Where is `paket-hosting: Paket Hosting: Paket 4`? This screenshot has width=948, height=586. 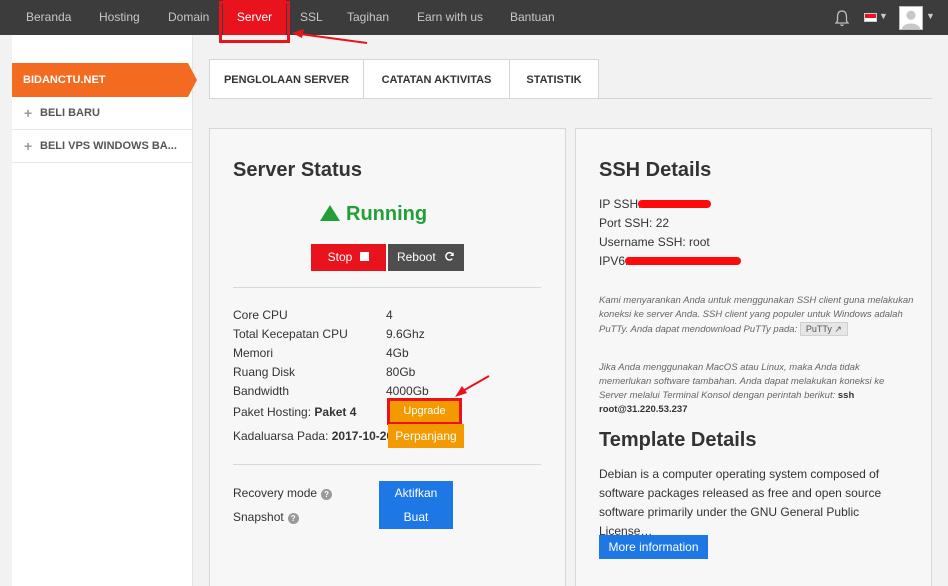 paket-hosting: Paket Hosting: Paket 4 is located at coordinates (294, 412).